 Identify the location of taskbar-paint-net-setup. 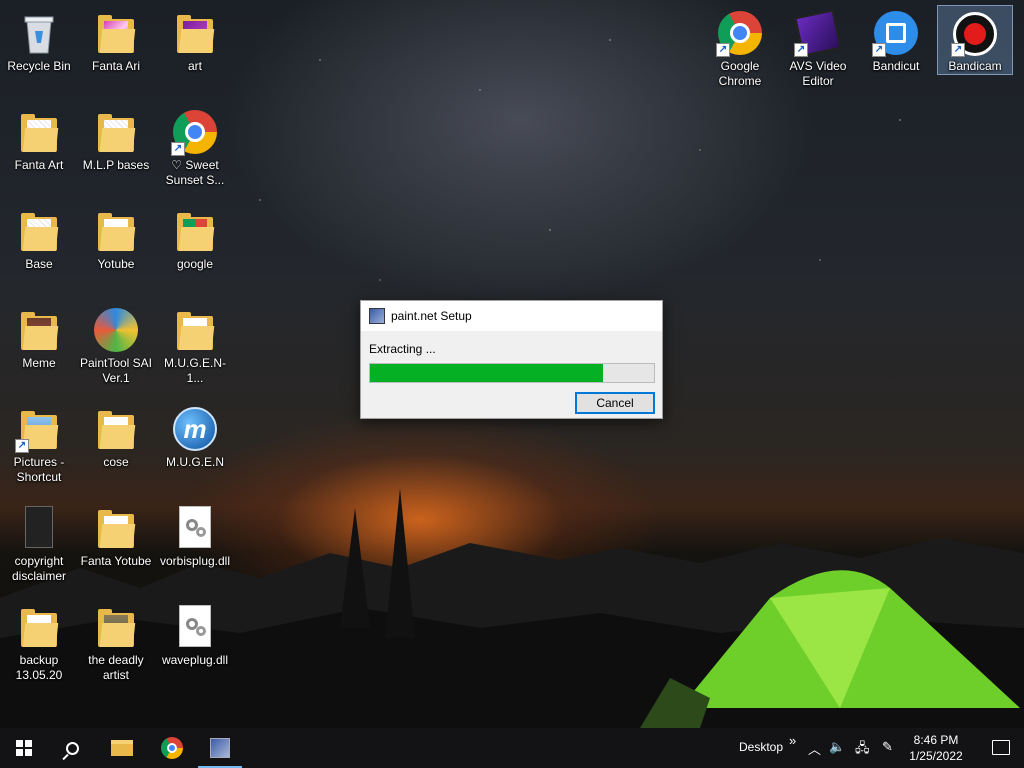
(220, 748).